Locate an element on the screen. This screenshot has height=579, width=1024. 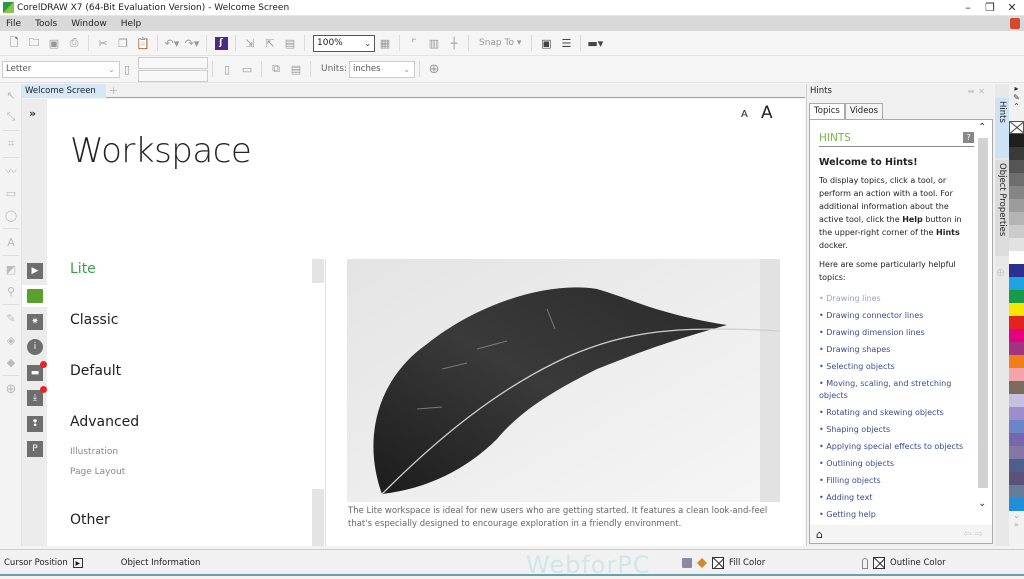
workspace-list-scrollbar is located at coordinates (318, 402).